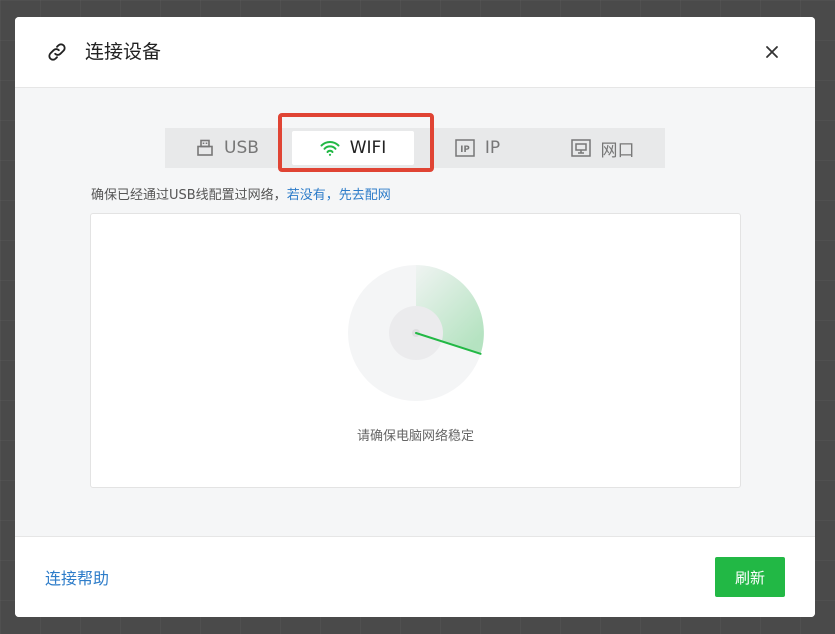 The height and width of the screenshot is (634, 835). What do you see at coordinates (77, 577) in the screenshot?
I see `connection-help-link: 连接帮助` at bounding box center [77, 577].